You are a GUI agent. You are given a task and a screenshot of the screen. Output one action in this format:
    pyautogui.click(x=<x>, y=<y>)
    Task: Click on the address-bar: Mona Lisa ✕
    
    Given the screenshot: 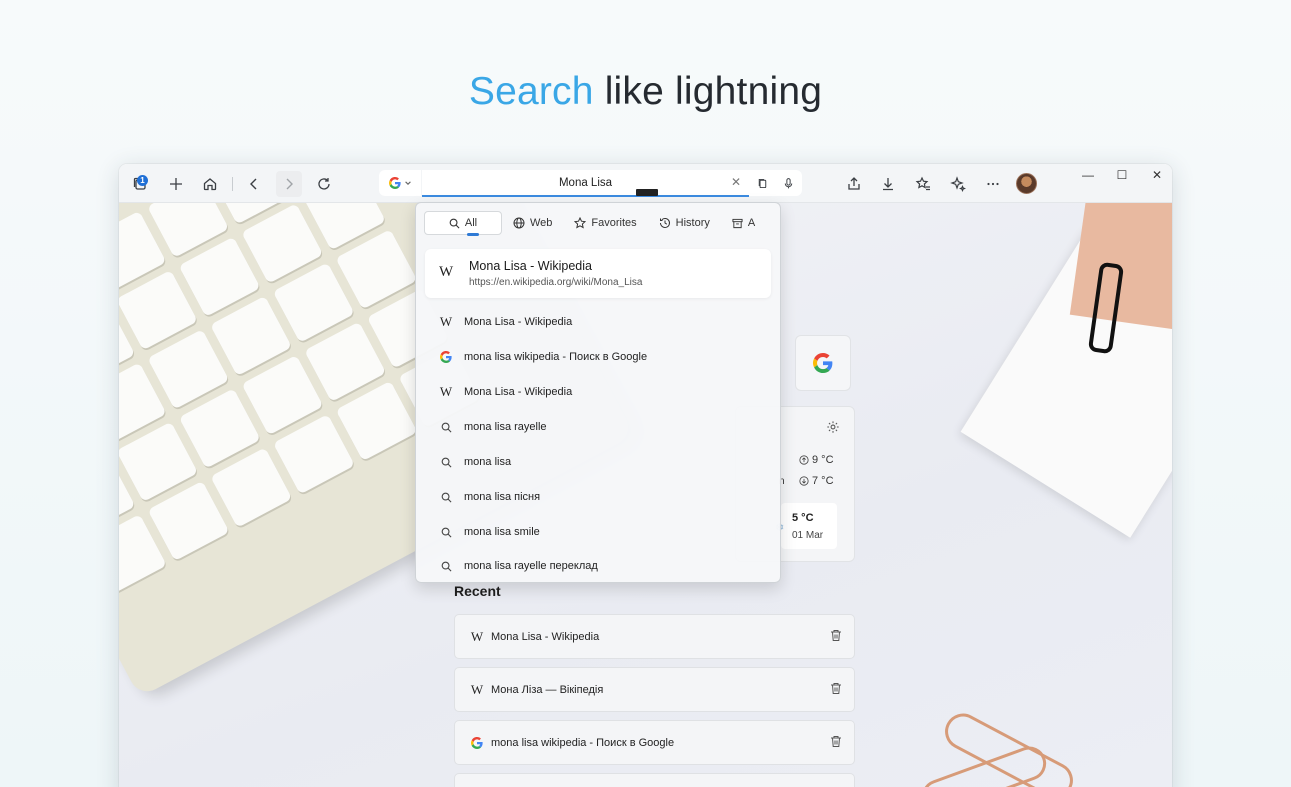 What is the action you would take?
    pyautogui.click(x=585, y=183)
    